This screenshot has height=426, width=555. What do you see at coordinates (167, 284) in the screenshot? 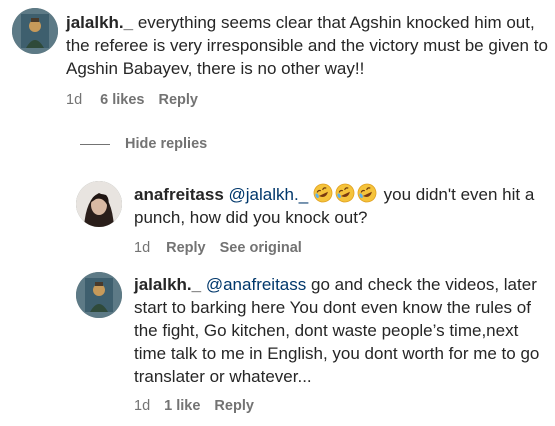
I see `reply-username: jalalkh._` at bounding box center [167, 284].